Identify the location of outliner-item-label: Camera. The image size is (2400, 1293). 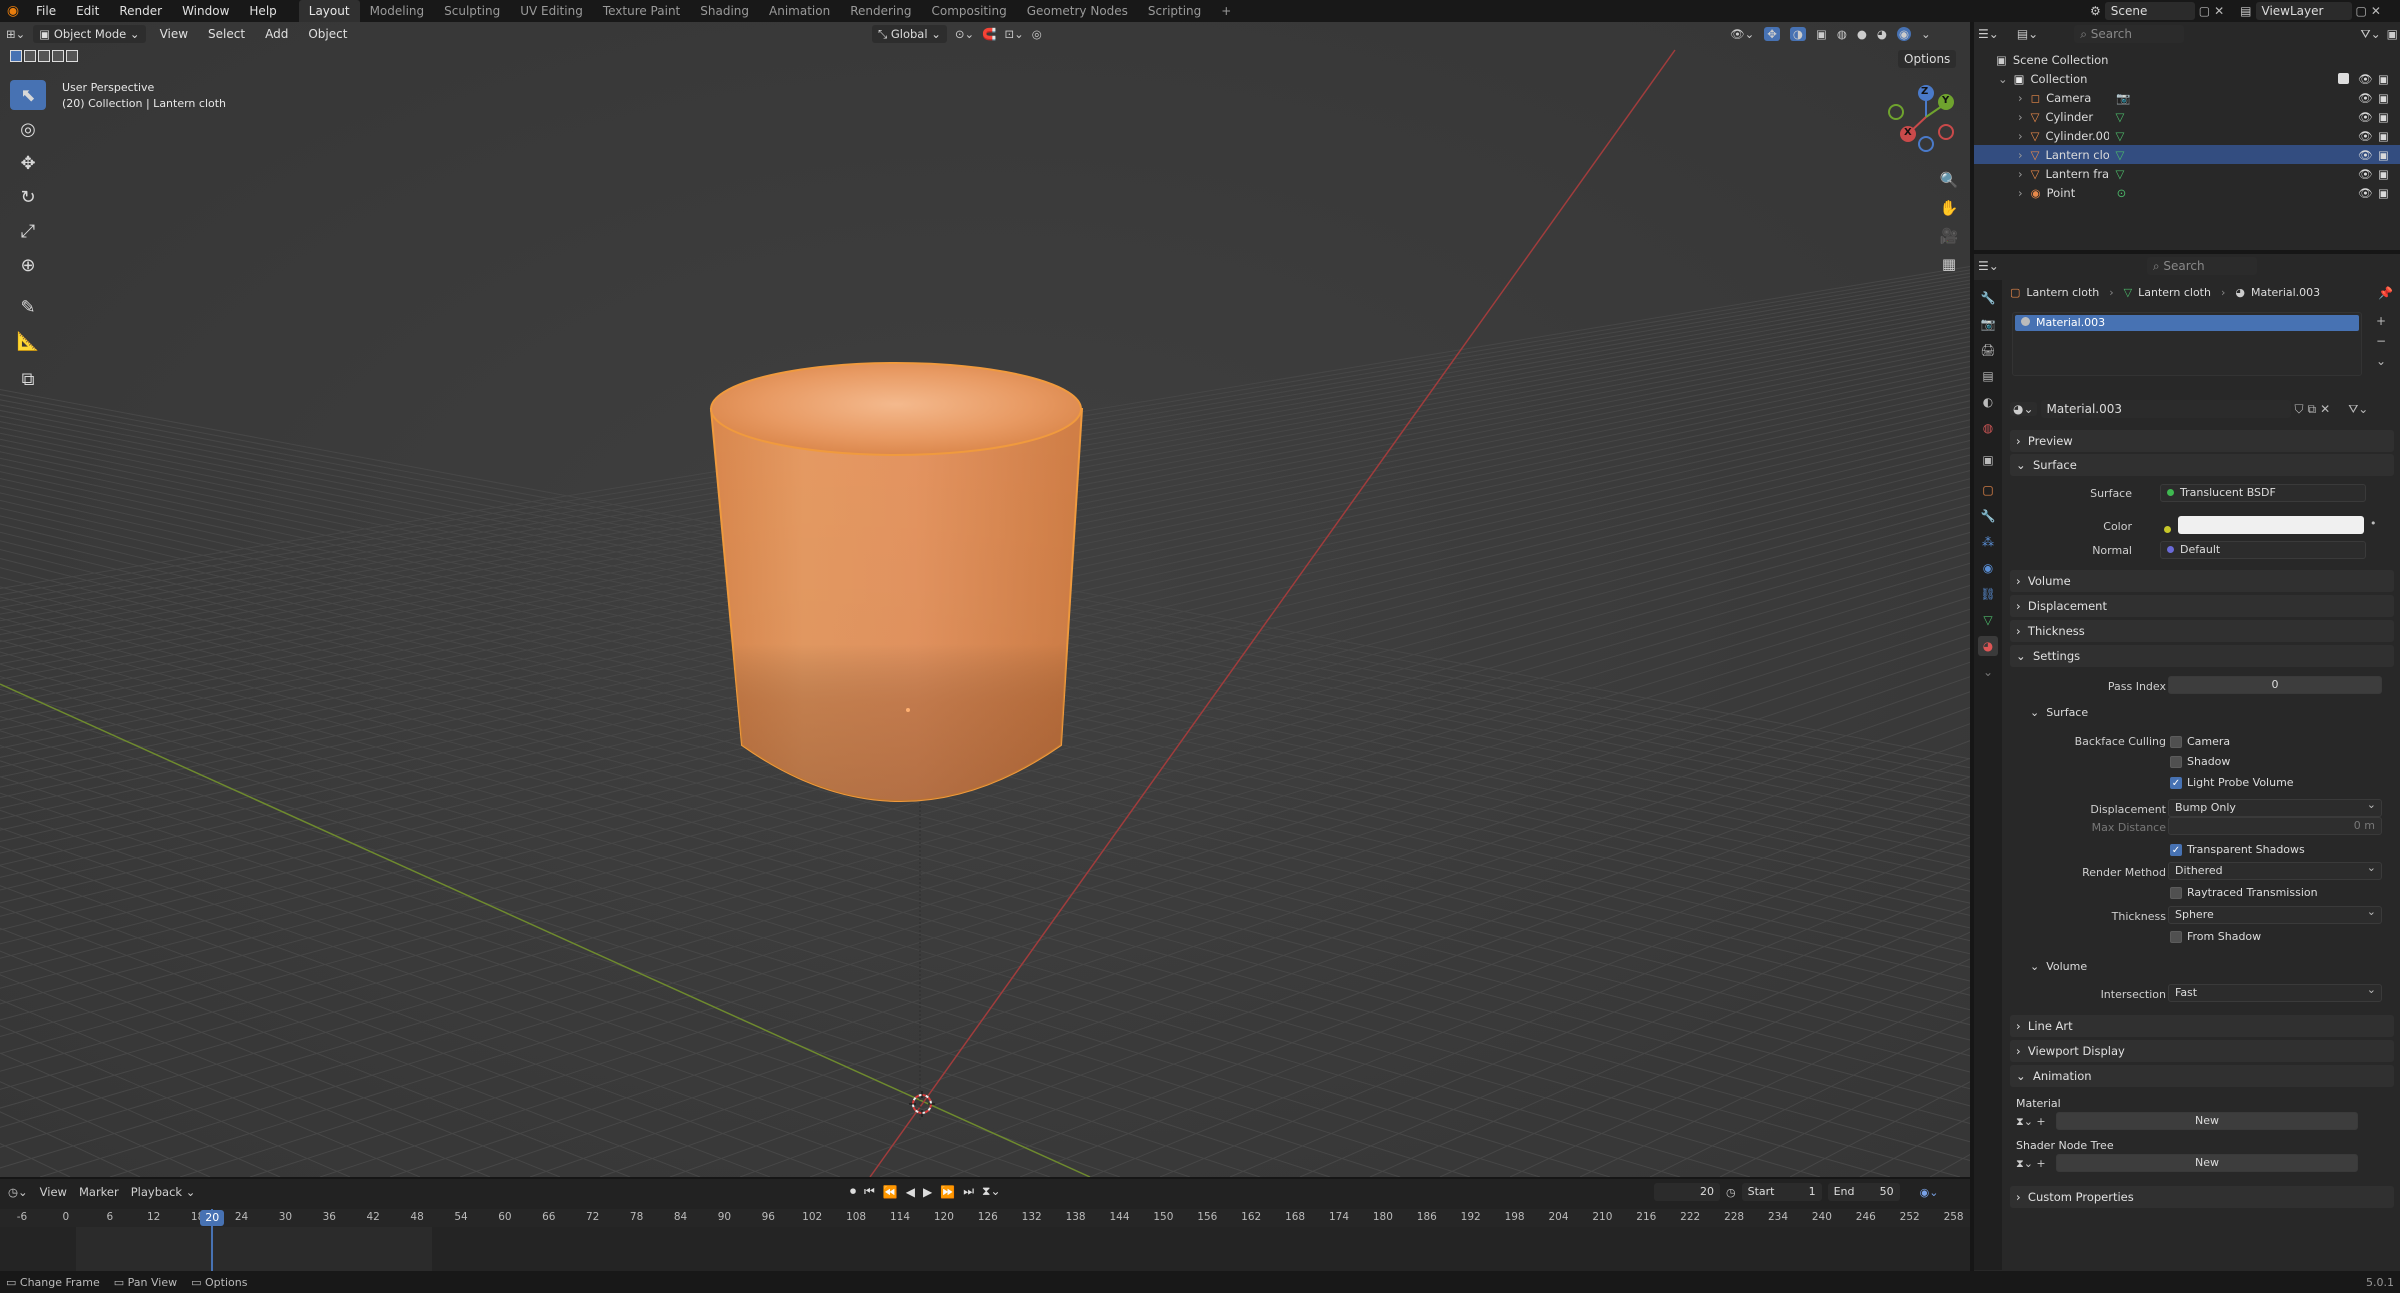
(2078, 98).